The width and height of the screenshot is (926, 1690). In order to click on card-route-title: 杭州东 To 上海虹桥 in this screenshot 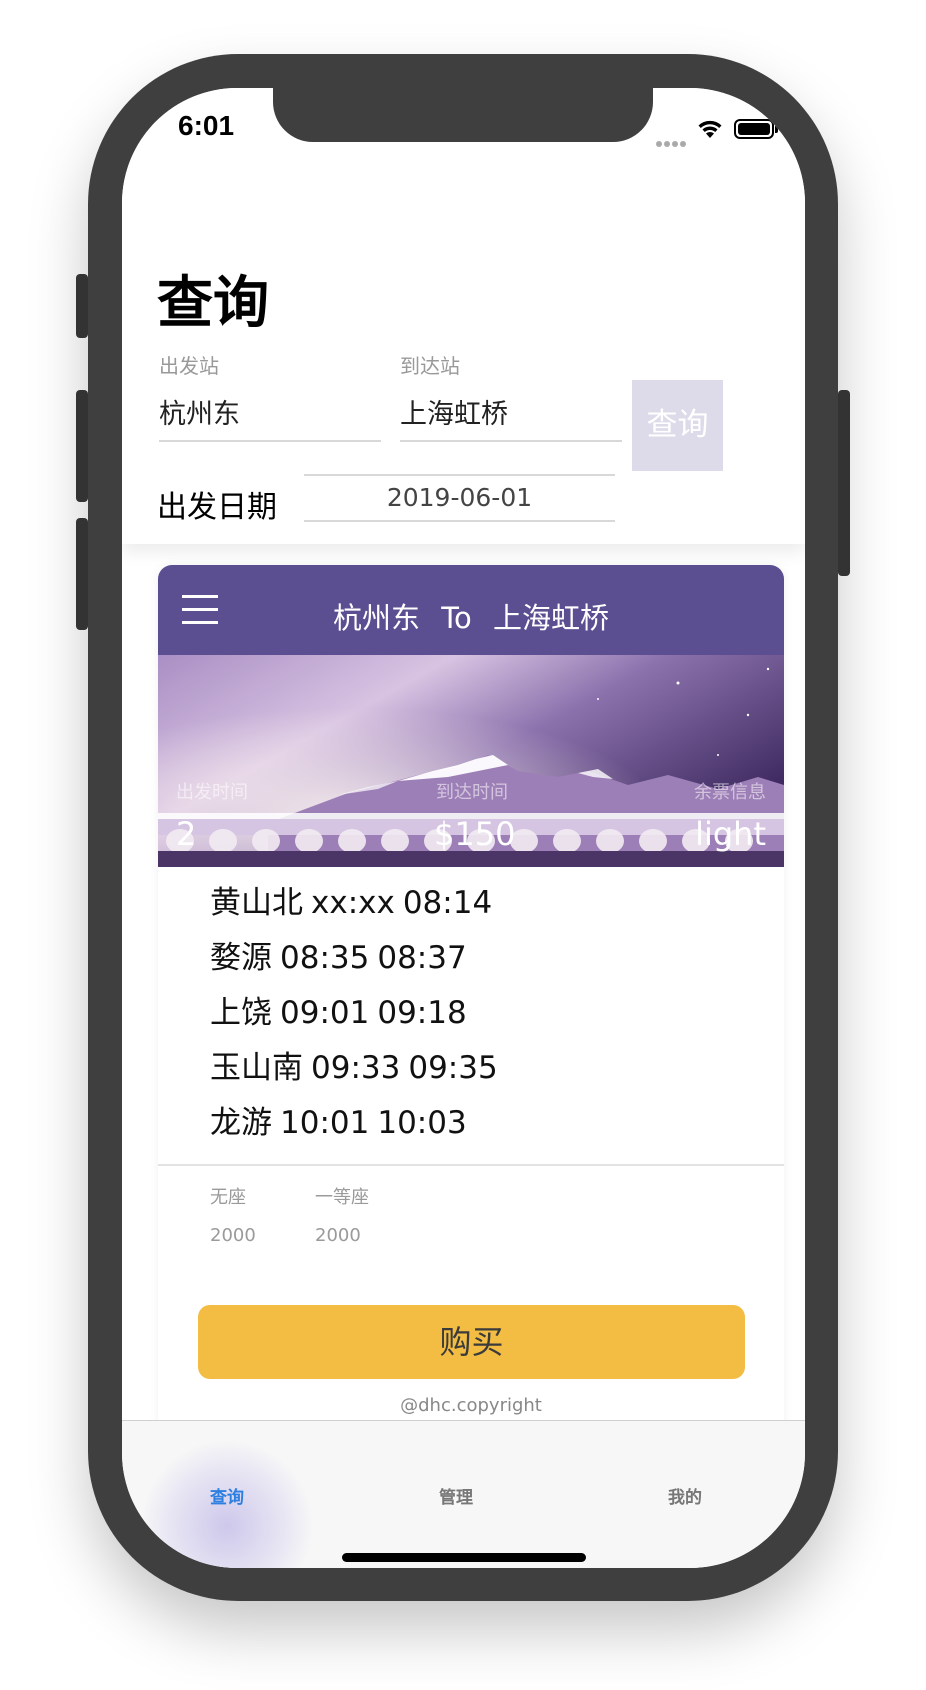, I will do `click(471, 610)`.